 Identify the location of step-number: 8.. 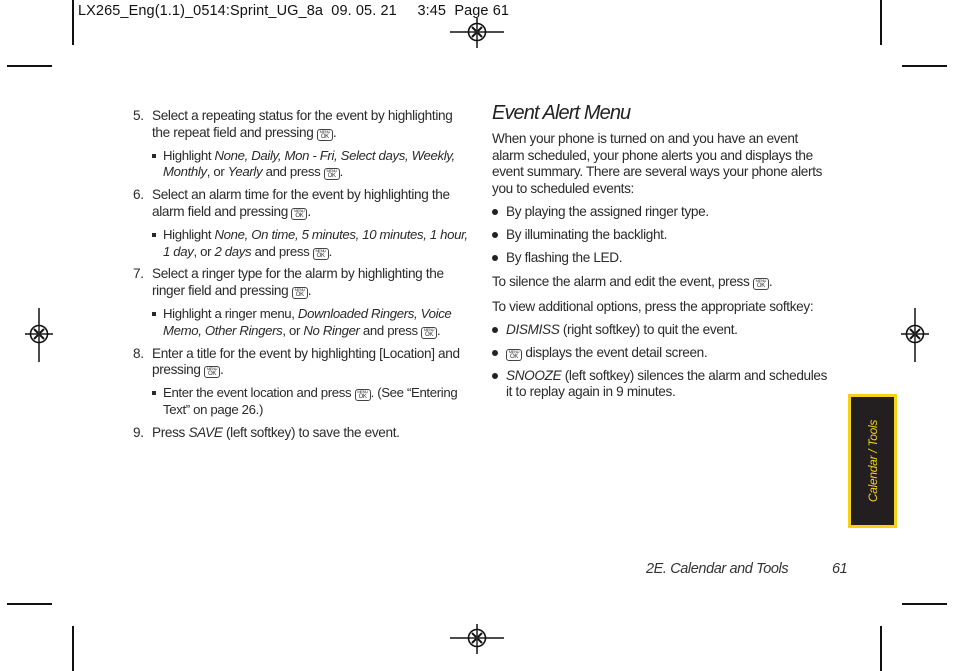
(138, 353).